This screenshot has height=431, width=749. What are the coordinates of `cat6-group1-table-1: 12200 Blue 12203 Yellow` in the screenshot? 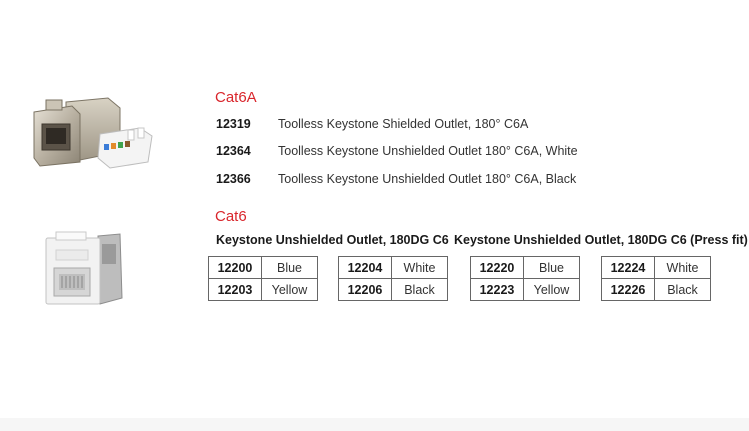 It's located at (263, 278).